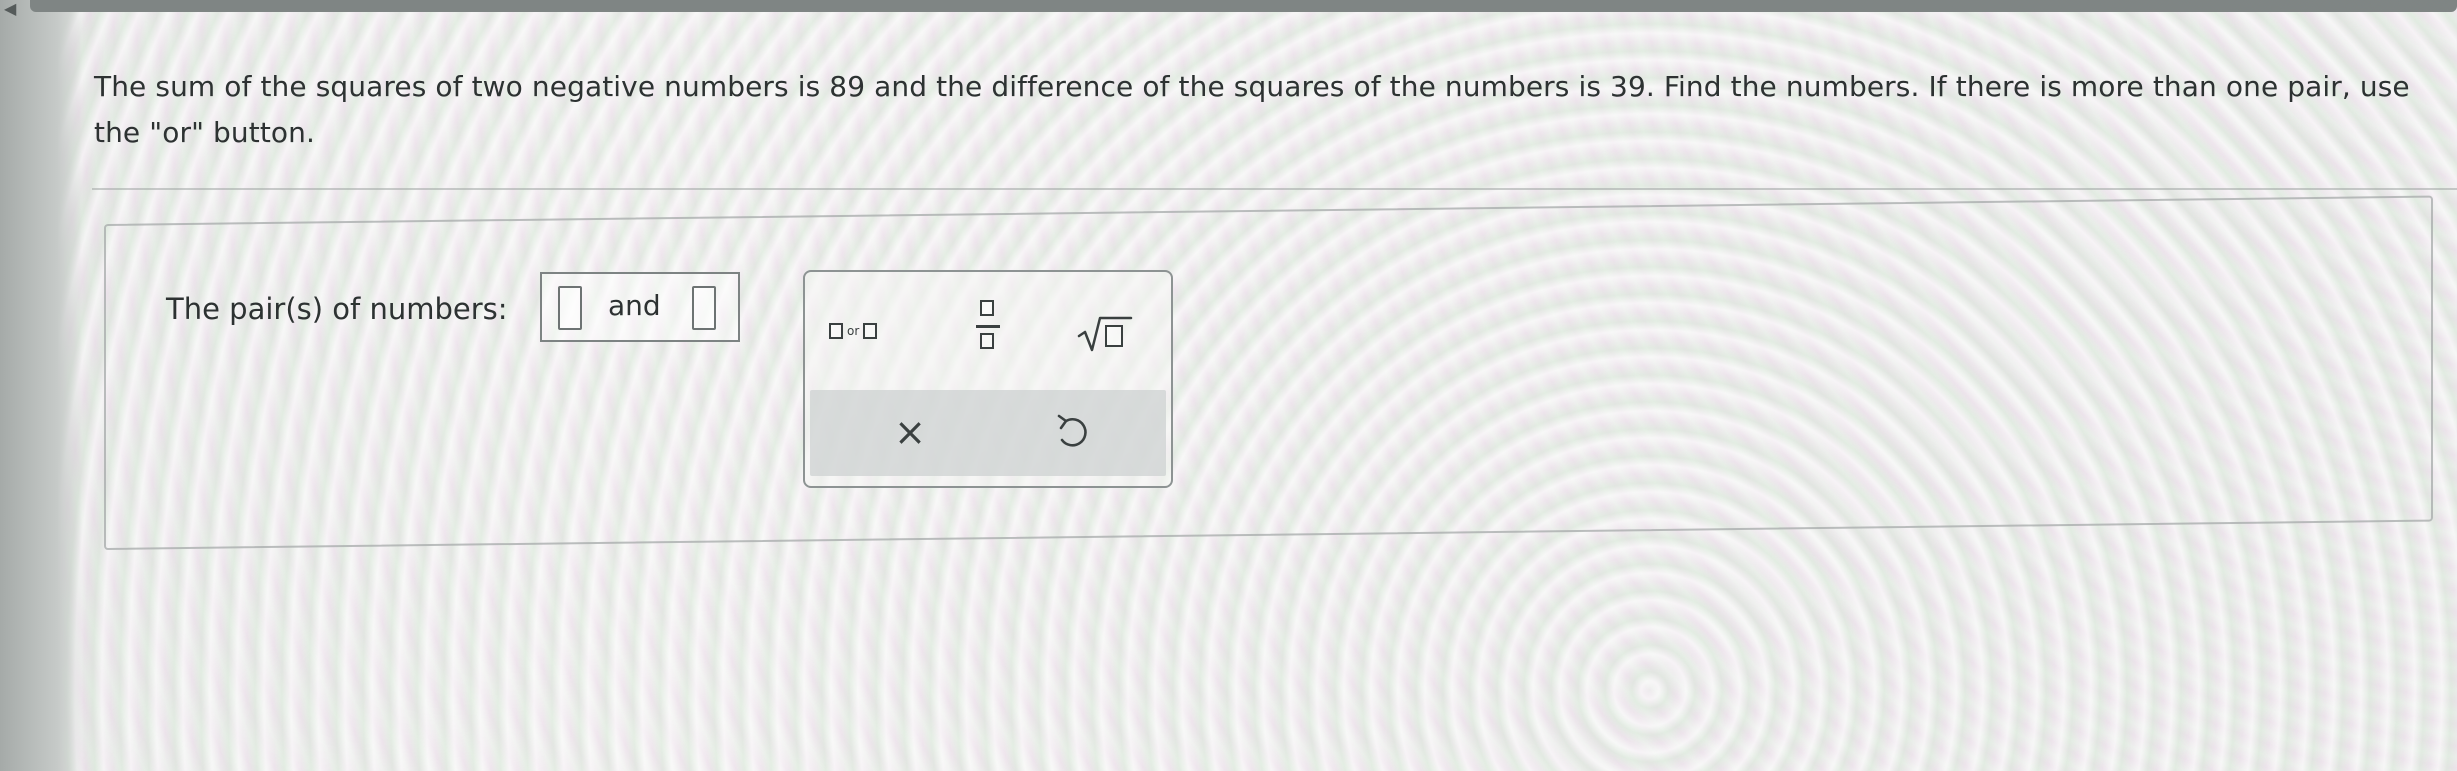 The image size is (2457, 771). What do you see at coordinates (988, 433) in the screenshot?
I see `action-bar: ×` at bounding box center [988, 433].